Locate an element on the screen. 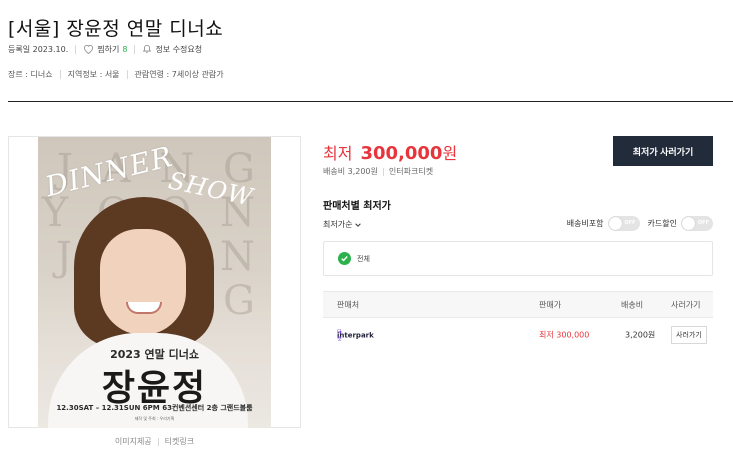 Image resolution: width=733 pixels, height=455 pixels. filter-chip-label: 전체 is located at coordinates (363, 258).